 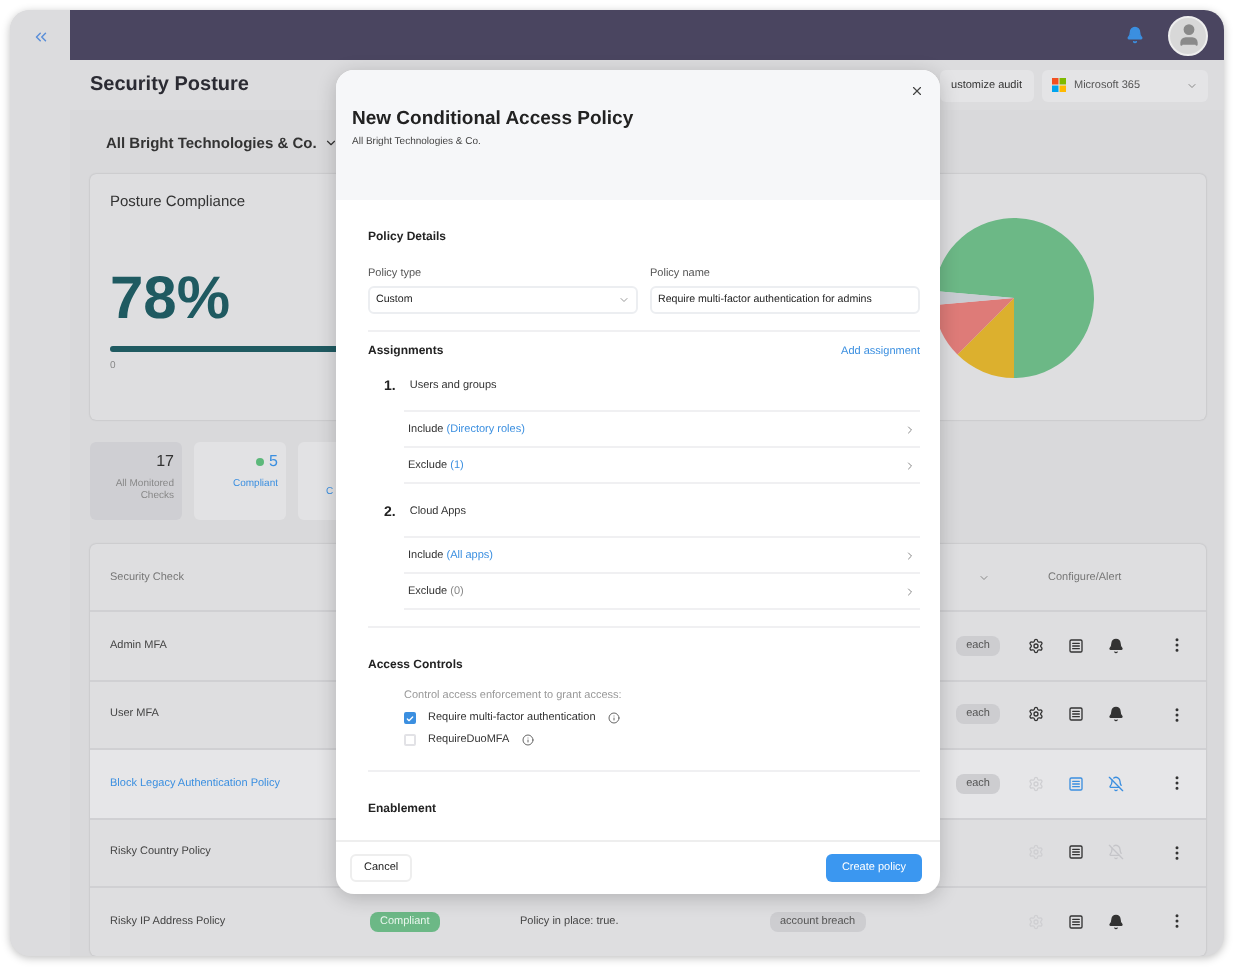 I want to click on stat-value: 5, so click(x=266, y=461).